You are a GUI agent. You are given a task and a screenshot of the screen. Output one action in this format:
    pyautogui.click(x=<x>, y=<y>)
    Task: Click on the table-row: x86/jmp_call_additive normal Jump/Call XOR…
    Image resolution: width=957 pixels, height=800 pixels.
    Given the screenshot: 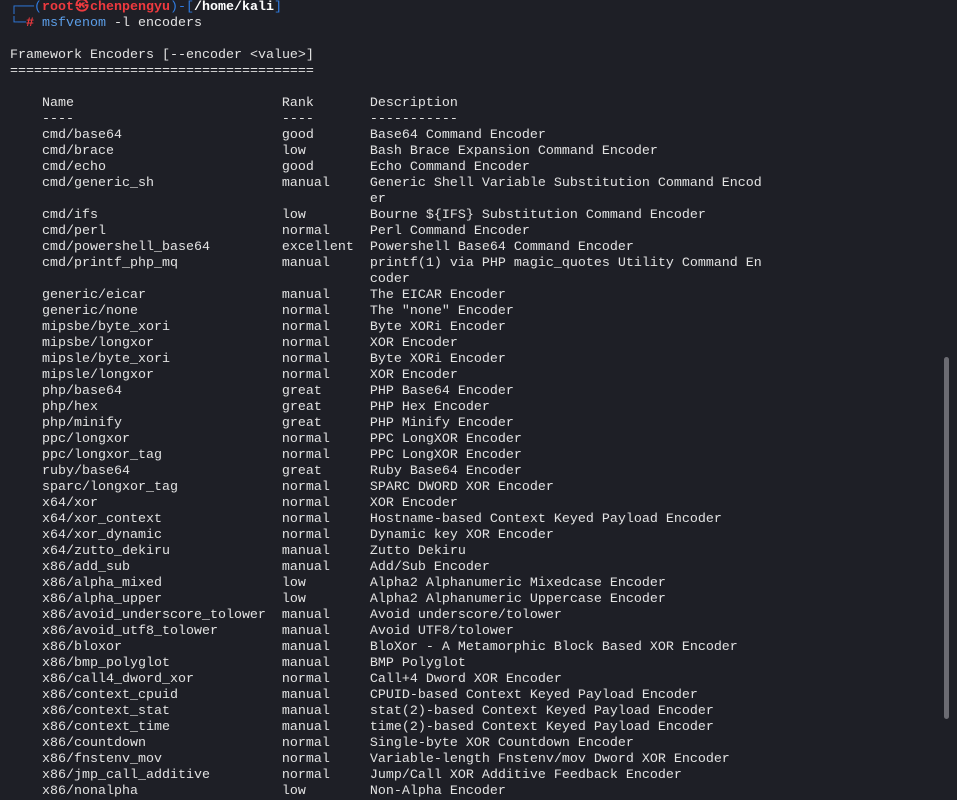 What is the action you would take?
    pyautogui.click(x=475, y=776)
    